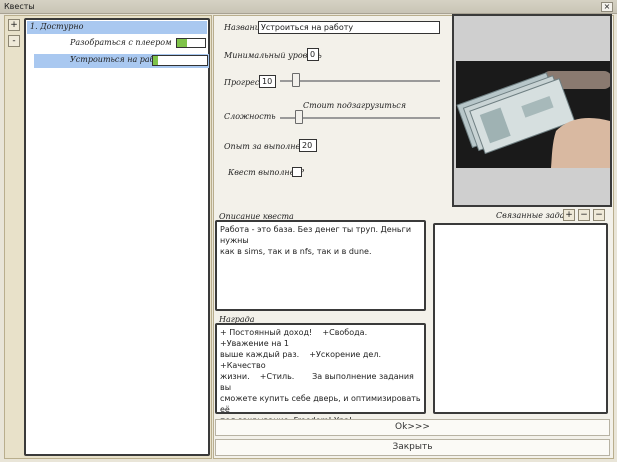  Describe the element at coordinates (599, 215) in the screenshot. I see `linked-third-button: −` at that location.